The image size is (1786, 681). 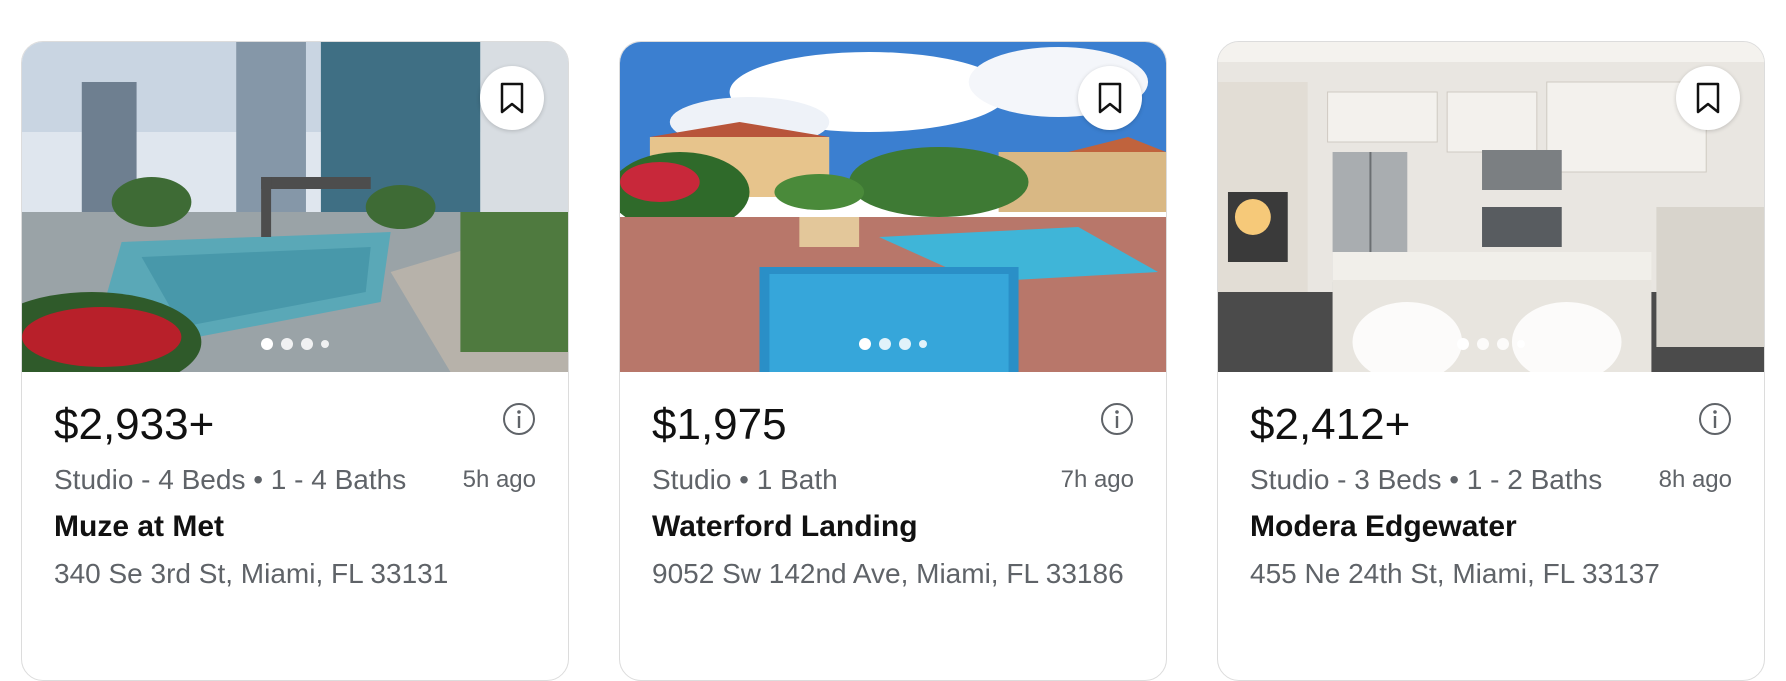 I want to click on listing-address: 9052 Sw 142nd Ave, Miami, FL 33186, so click(x=888, y=573).